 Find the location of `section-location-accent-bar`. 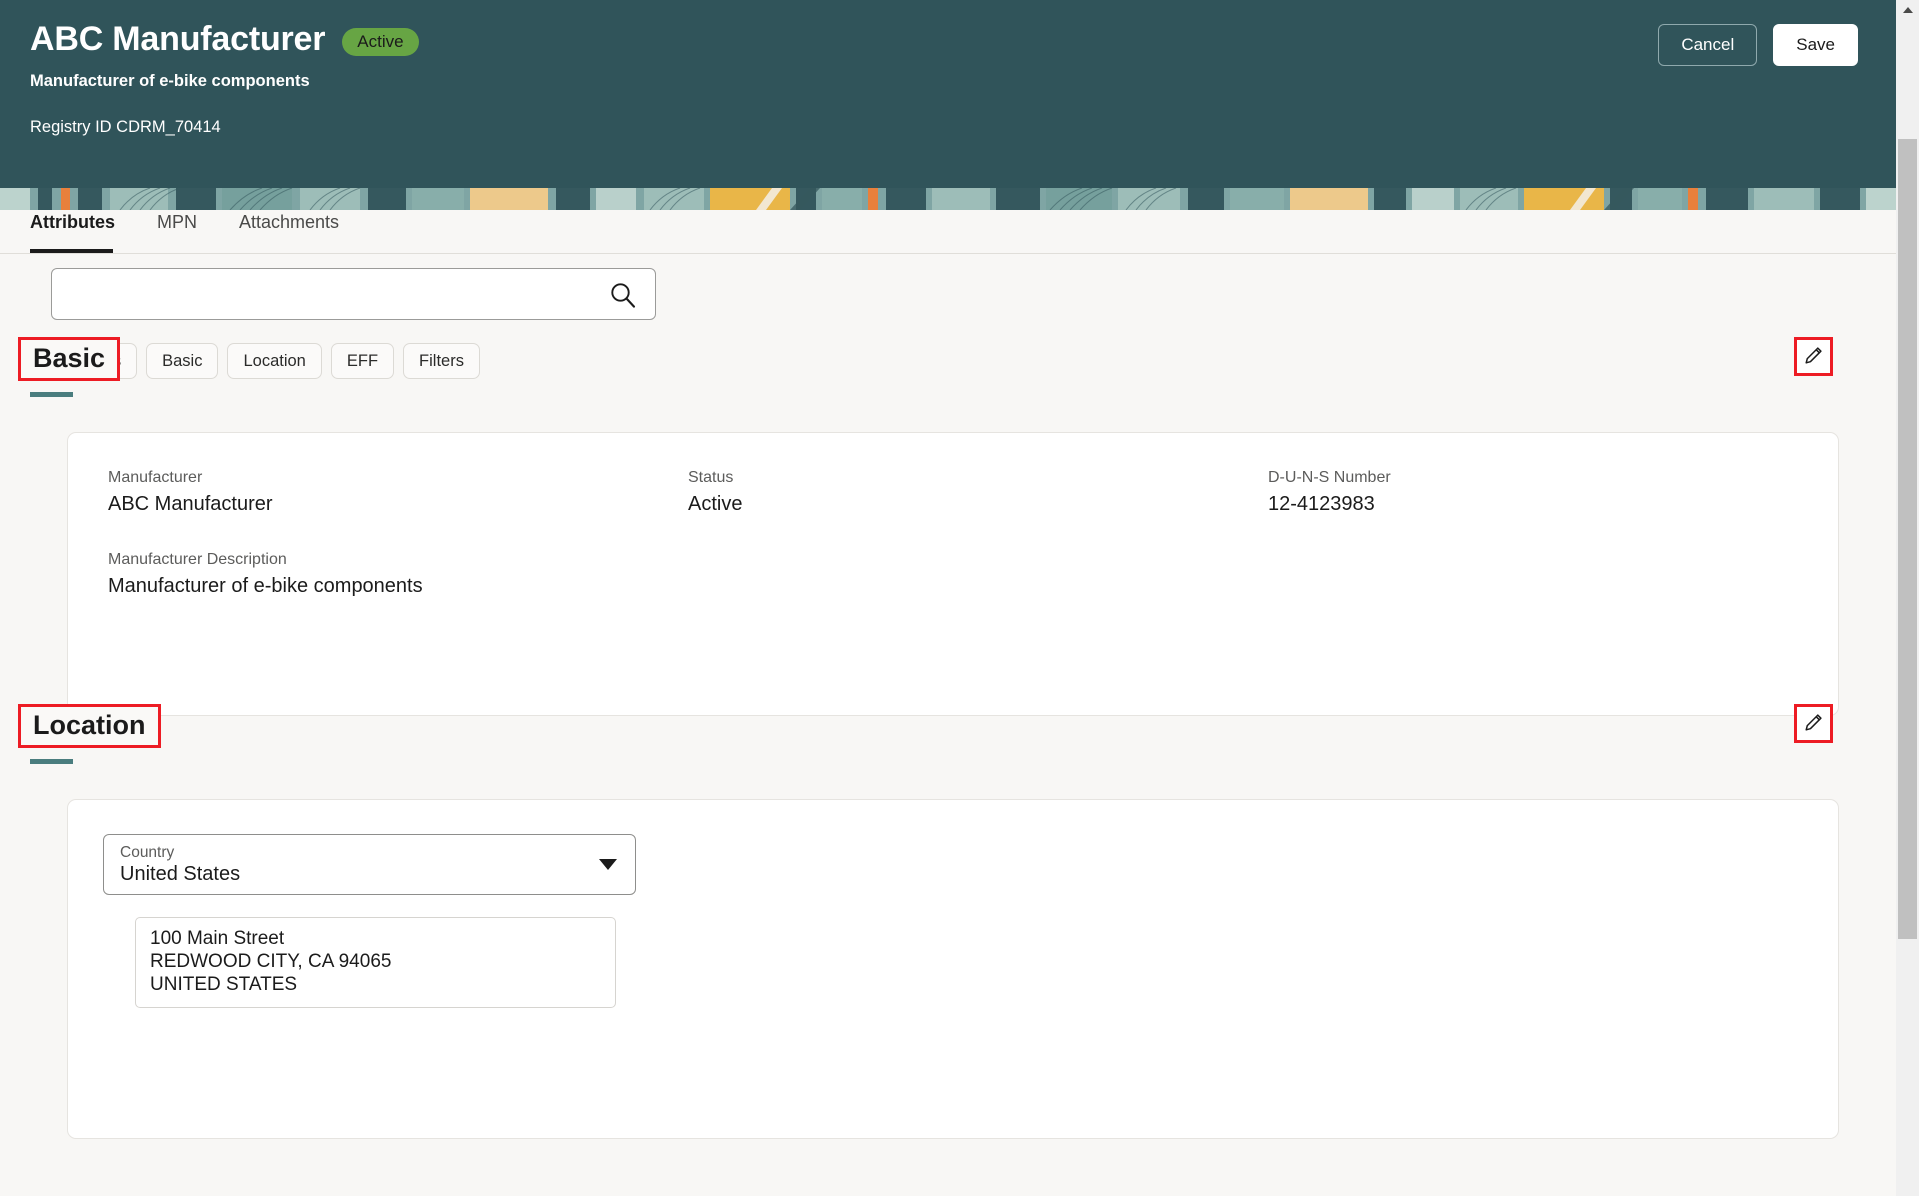

section-location-accent-bar is located at coordinates (51, 761).